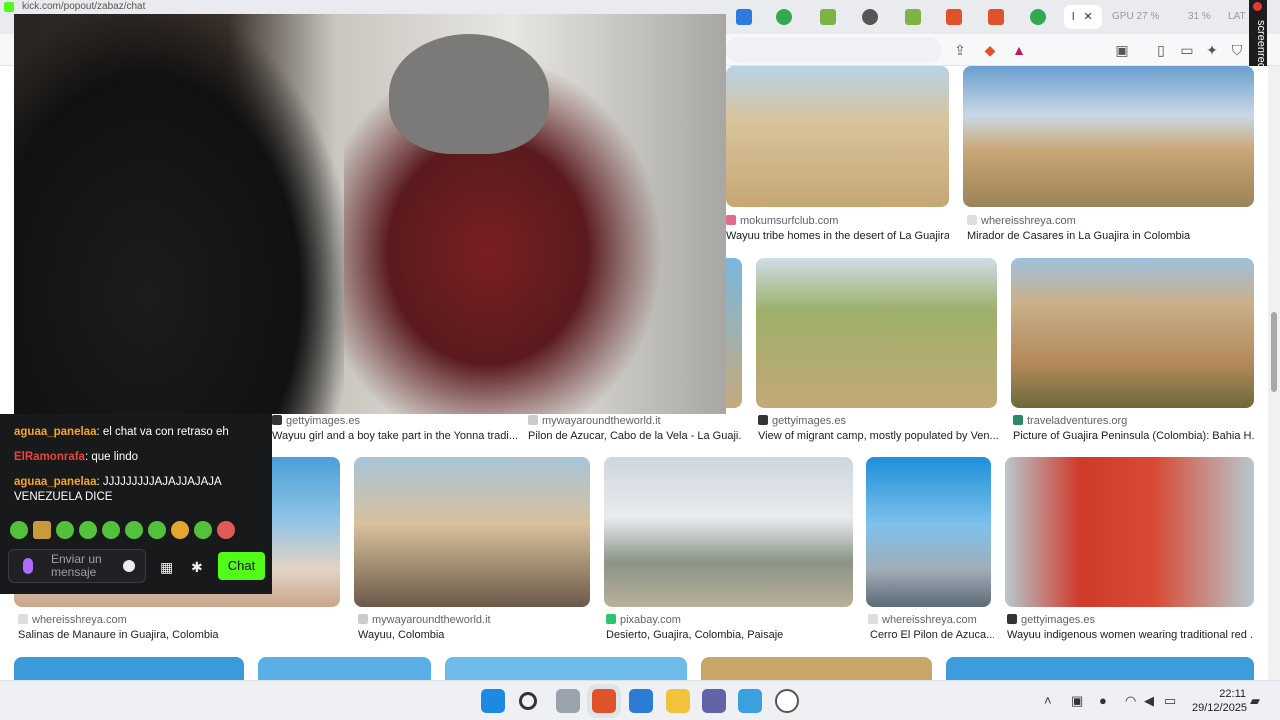 The width and height of the screenshot is (1280, 720). I want to click on result-title: Wayuu, Colombia, so click(473, 635).